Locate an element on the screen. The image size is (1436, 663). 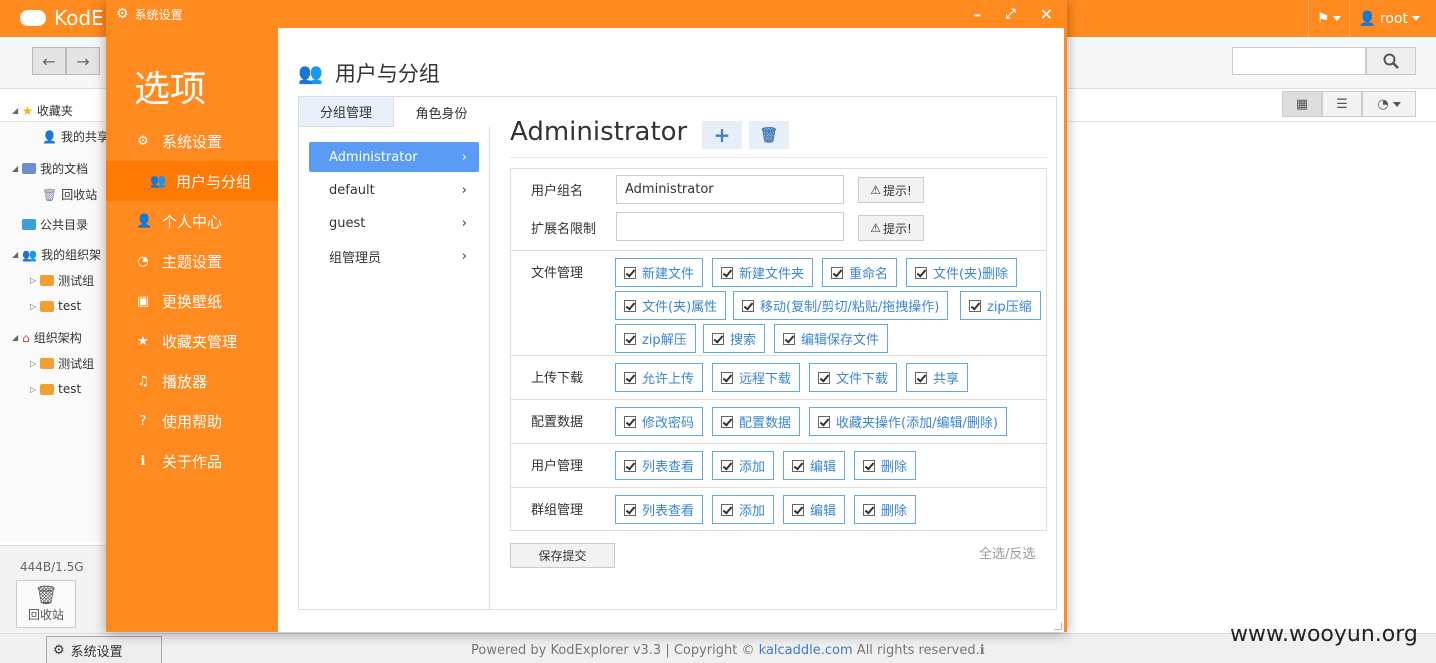
tree-item-test: ▷ test is located at coordinates (55, 306).